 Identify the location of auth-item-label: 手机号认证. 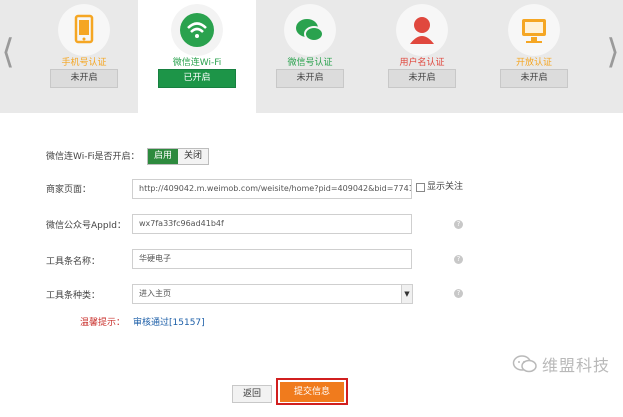
(84, 63).